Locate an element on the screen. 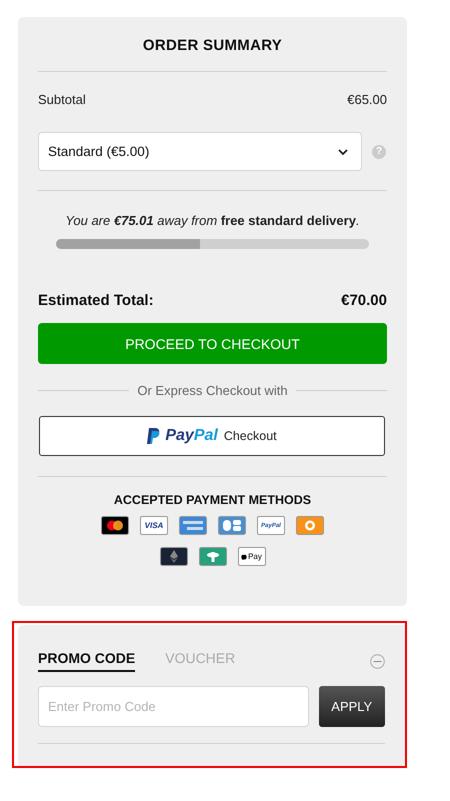 The height and width of the screenshot is (801, 450). promo-tab: PROMO CODE is located at coordinates (87, 661).